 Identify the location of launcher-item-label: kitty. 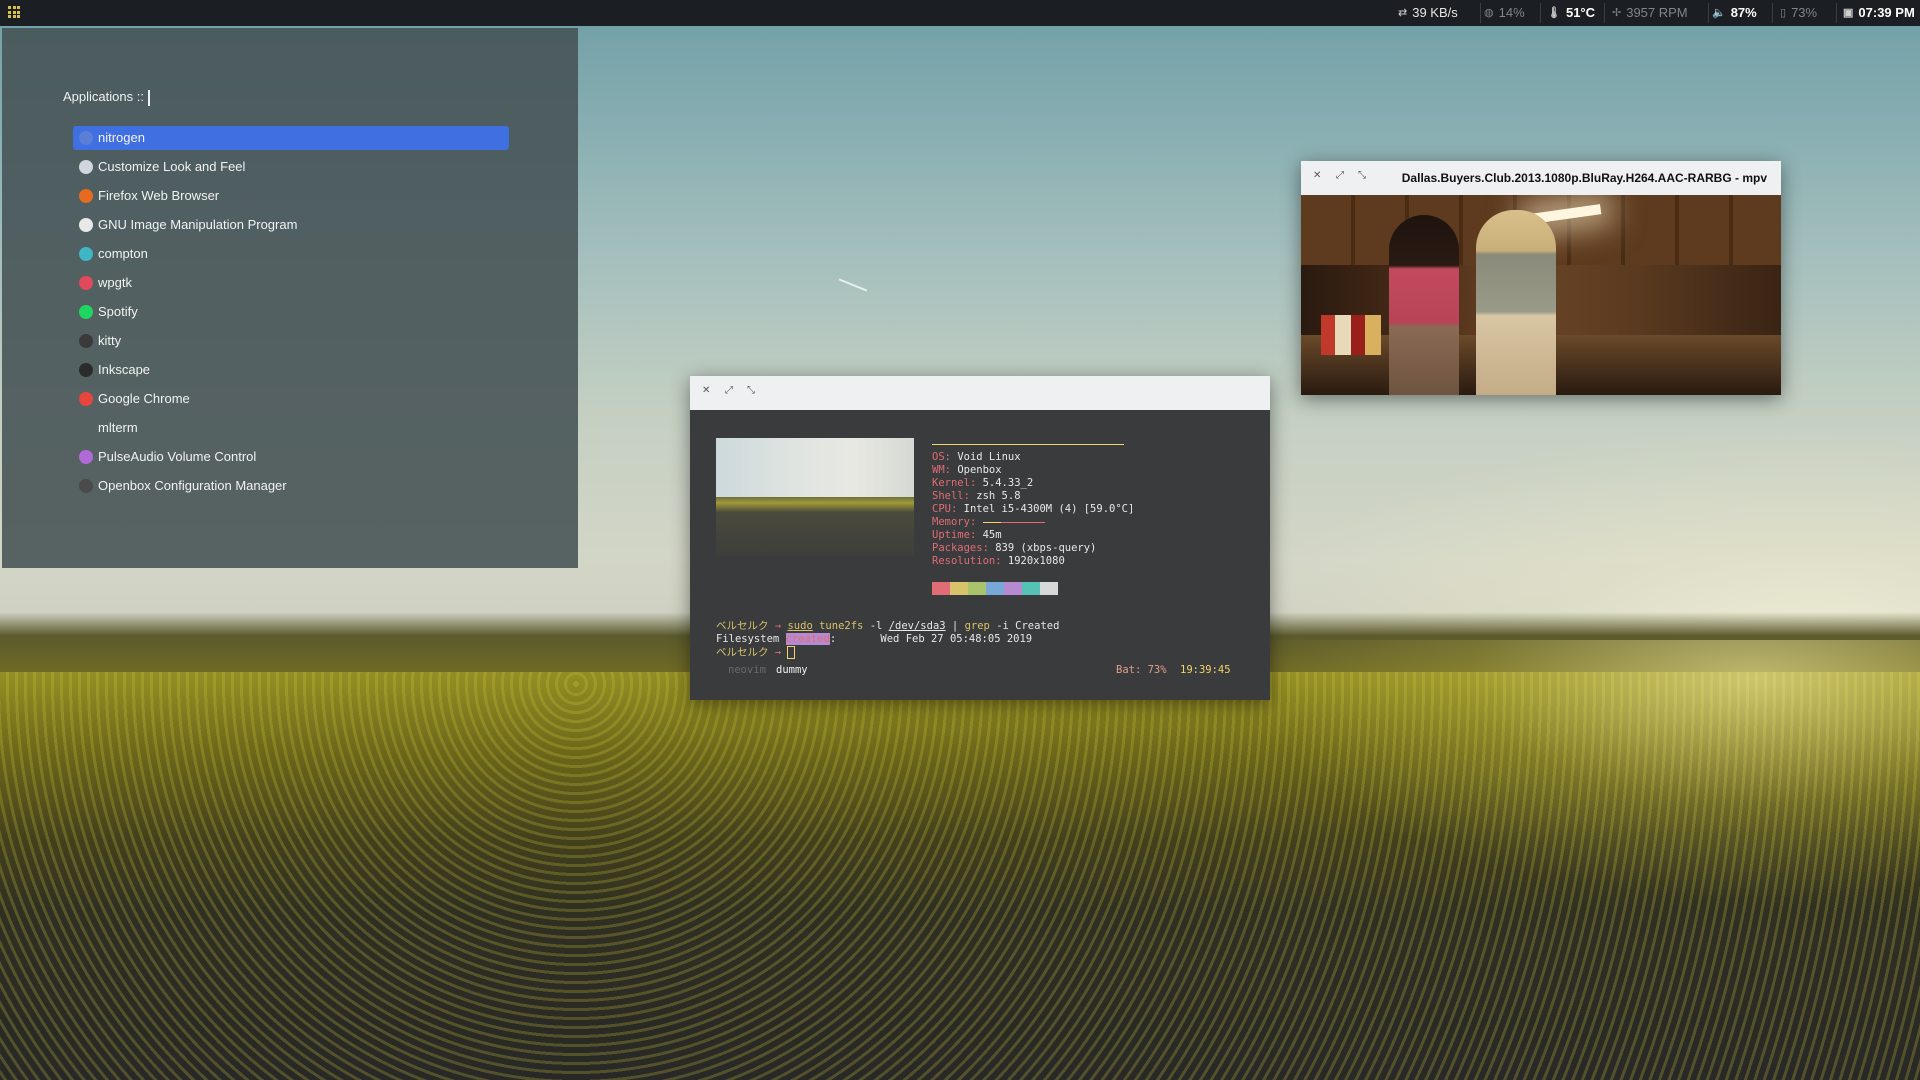
(110, 340).